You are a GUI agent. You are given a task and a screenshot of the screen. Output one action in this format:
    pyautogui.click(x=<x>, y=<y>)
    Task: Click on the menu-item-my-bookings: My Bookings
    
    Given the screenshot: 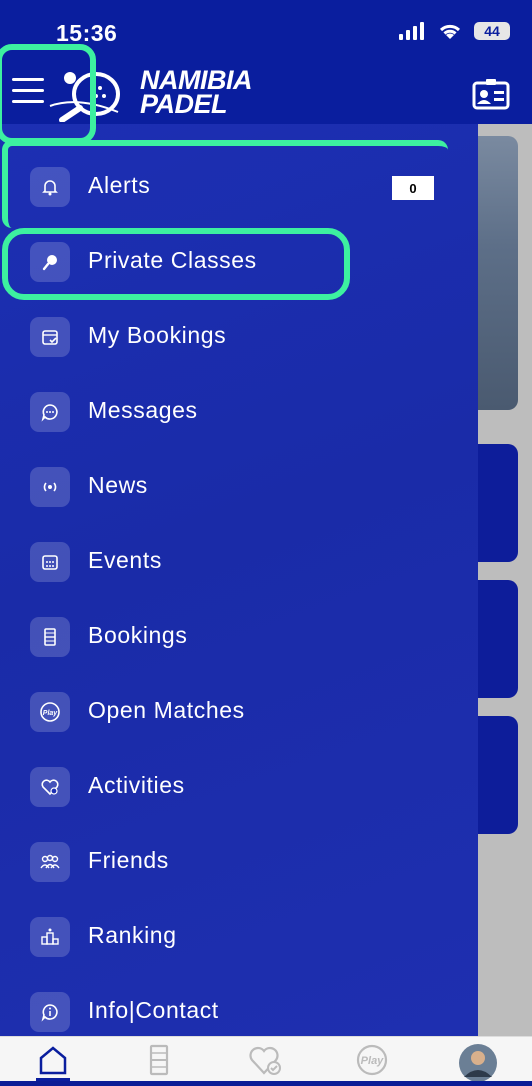 What is the action you would take?
    pyautogui.click(x=239, y=336)
    